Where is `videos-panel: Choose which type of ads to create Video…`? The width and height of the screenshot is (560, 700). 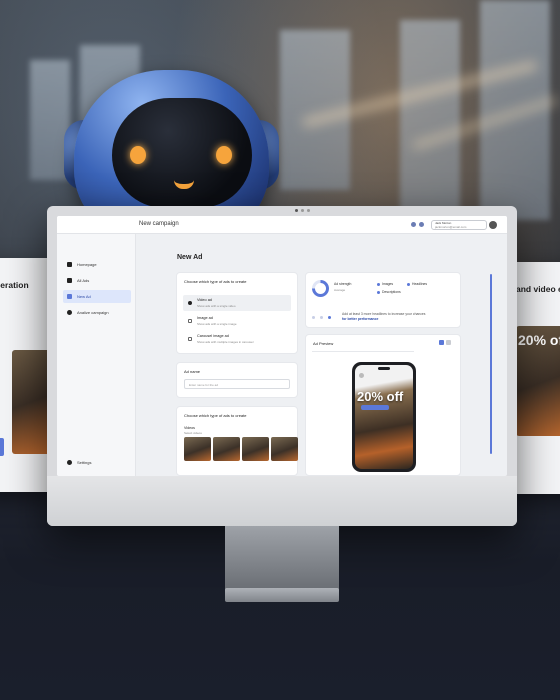 videos-panel: Choose which type of ads to create Video… is located at coordinates (237, 441).